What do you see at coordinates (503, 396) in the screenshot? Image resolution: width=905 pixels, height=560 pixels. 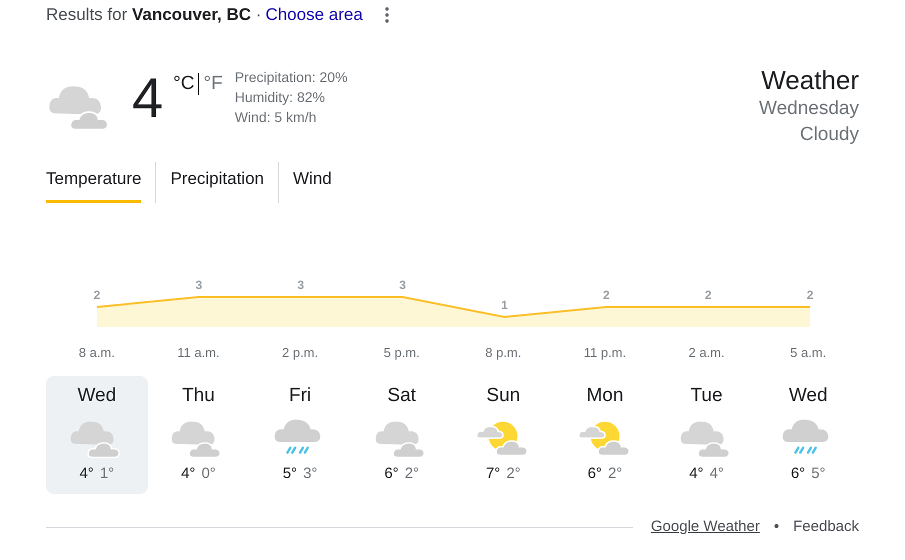 I see `day-name: Sun` at bounding box center [503, 396].